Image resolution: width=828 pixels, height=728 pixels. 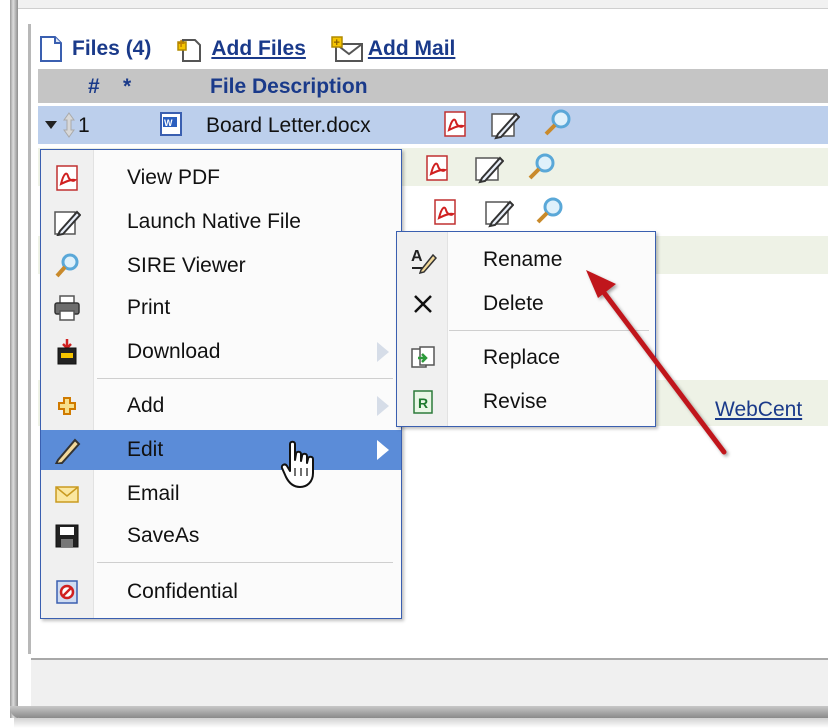 What do you see at coordinates (69, 125) in the screenshot?
I see `row-sort-icon` at bounding box center [69, 125].